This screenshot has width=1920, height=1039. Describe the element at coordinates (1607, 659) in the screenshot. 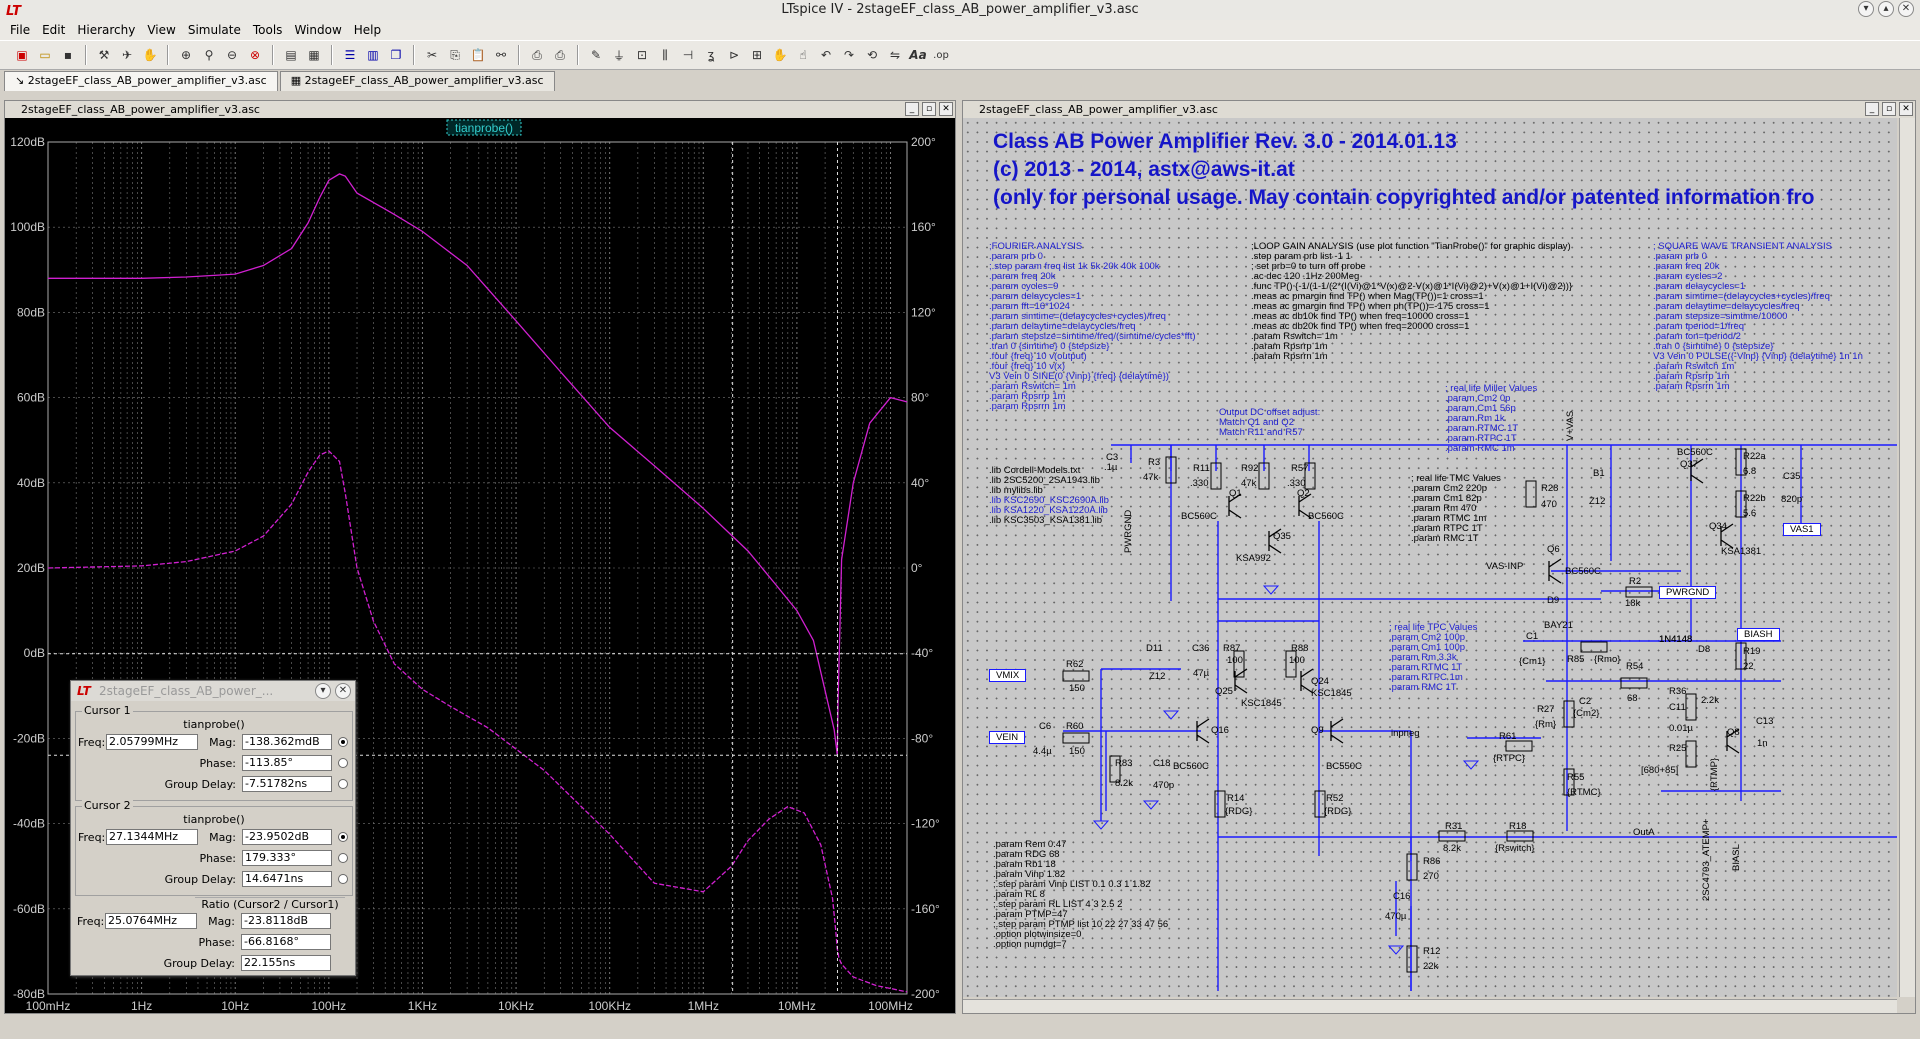

I see `component-label: {Rmo}` at that location.